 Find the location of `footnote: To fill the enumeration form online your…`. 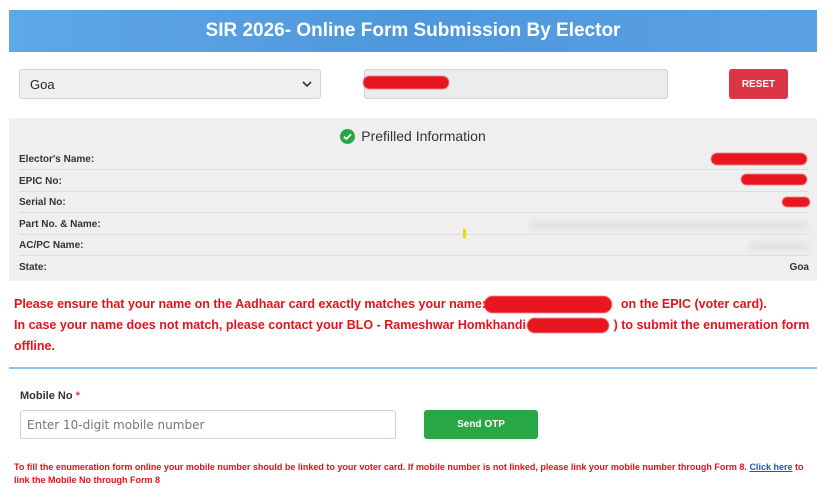

footnote: To fill the enumeration form online your… is located at coordinates (414, 474).